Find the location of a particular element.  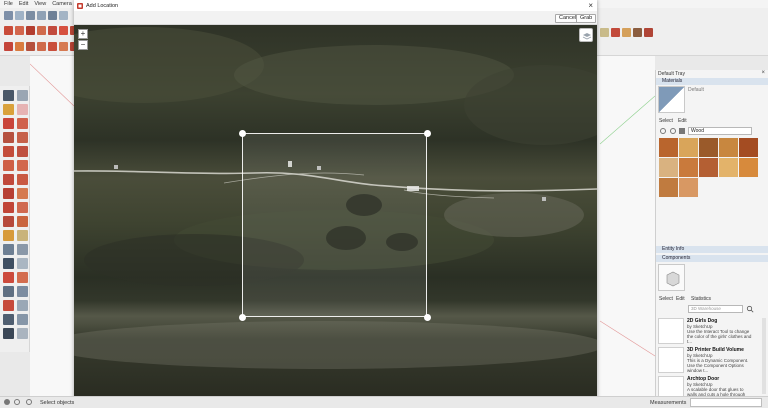

pie-icon is located at coordinates (22, 179).